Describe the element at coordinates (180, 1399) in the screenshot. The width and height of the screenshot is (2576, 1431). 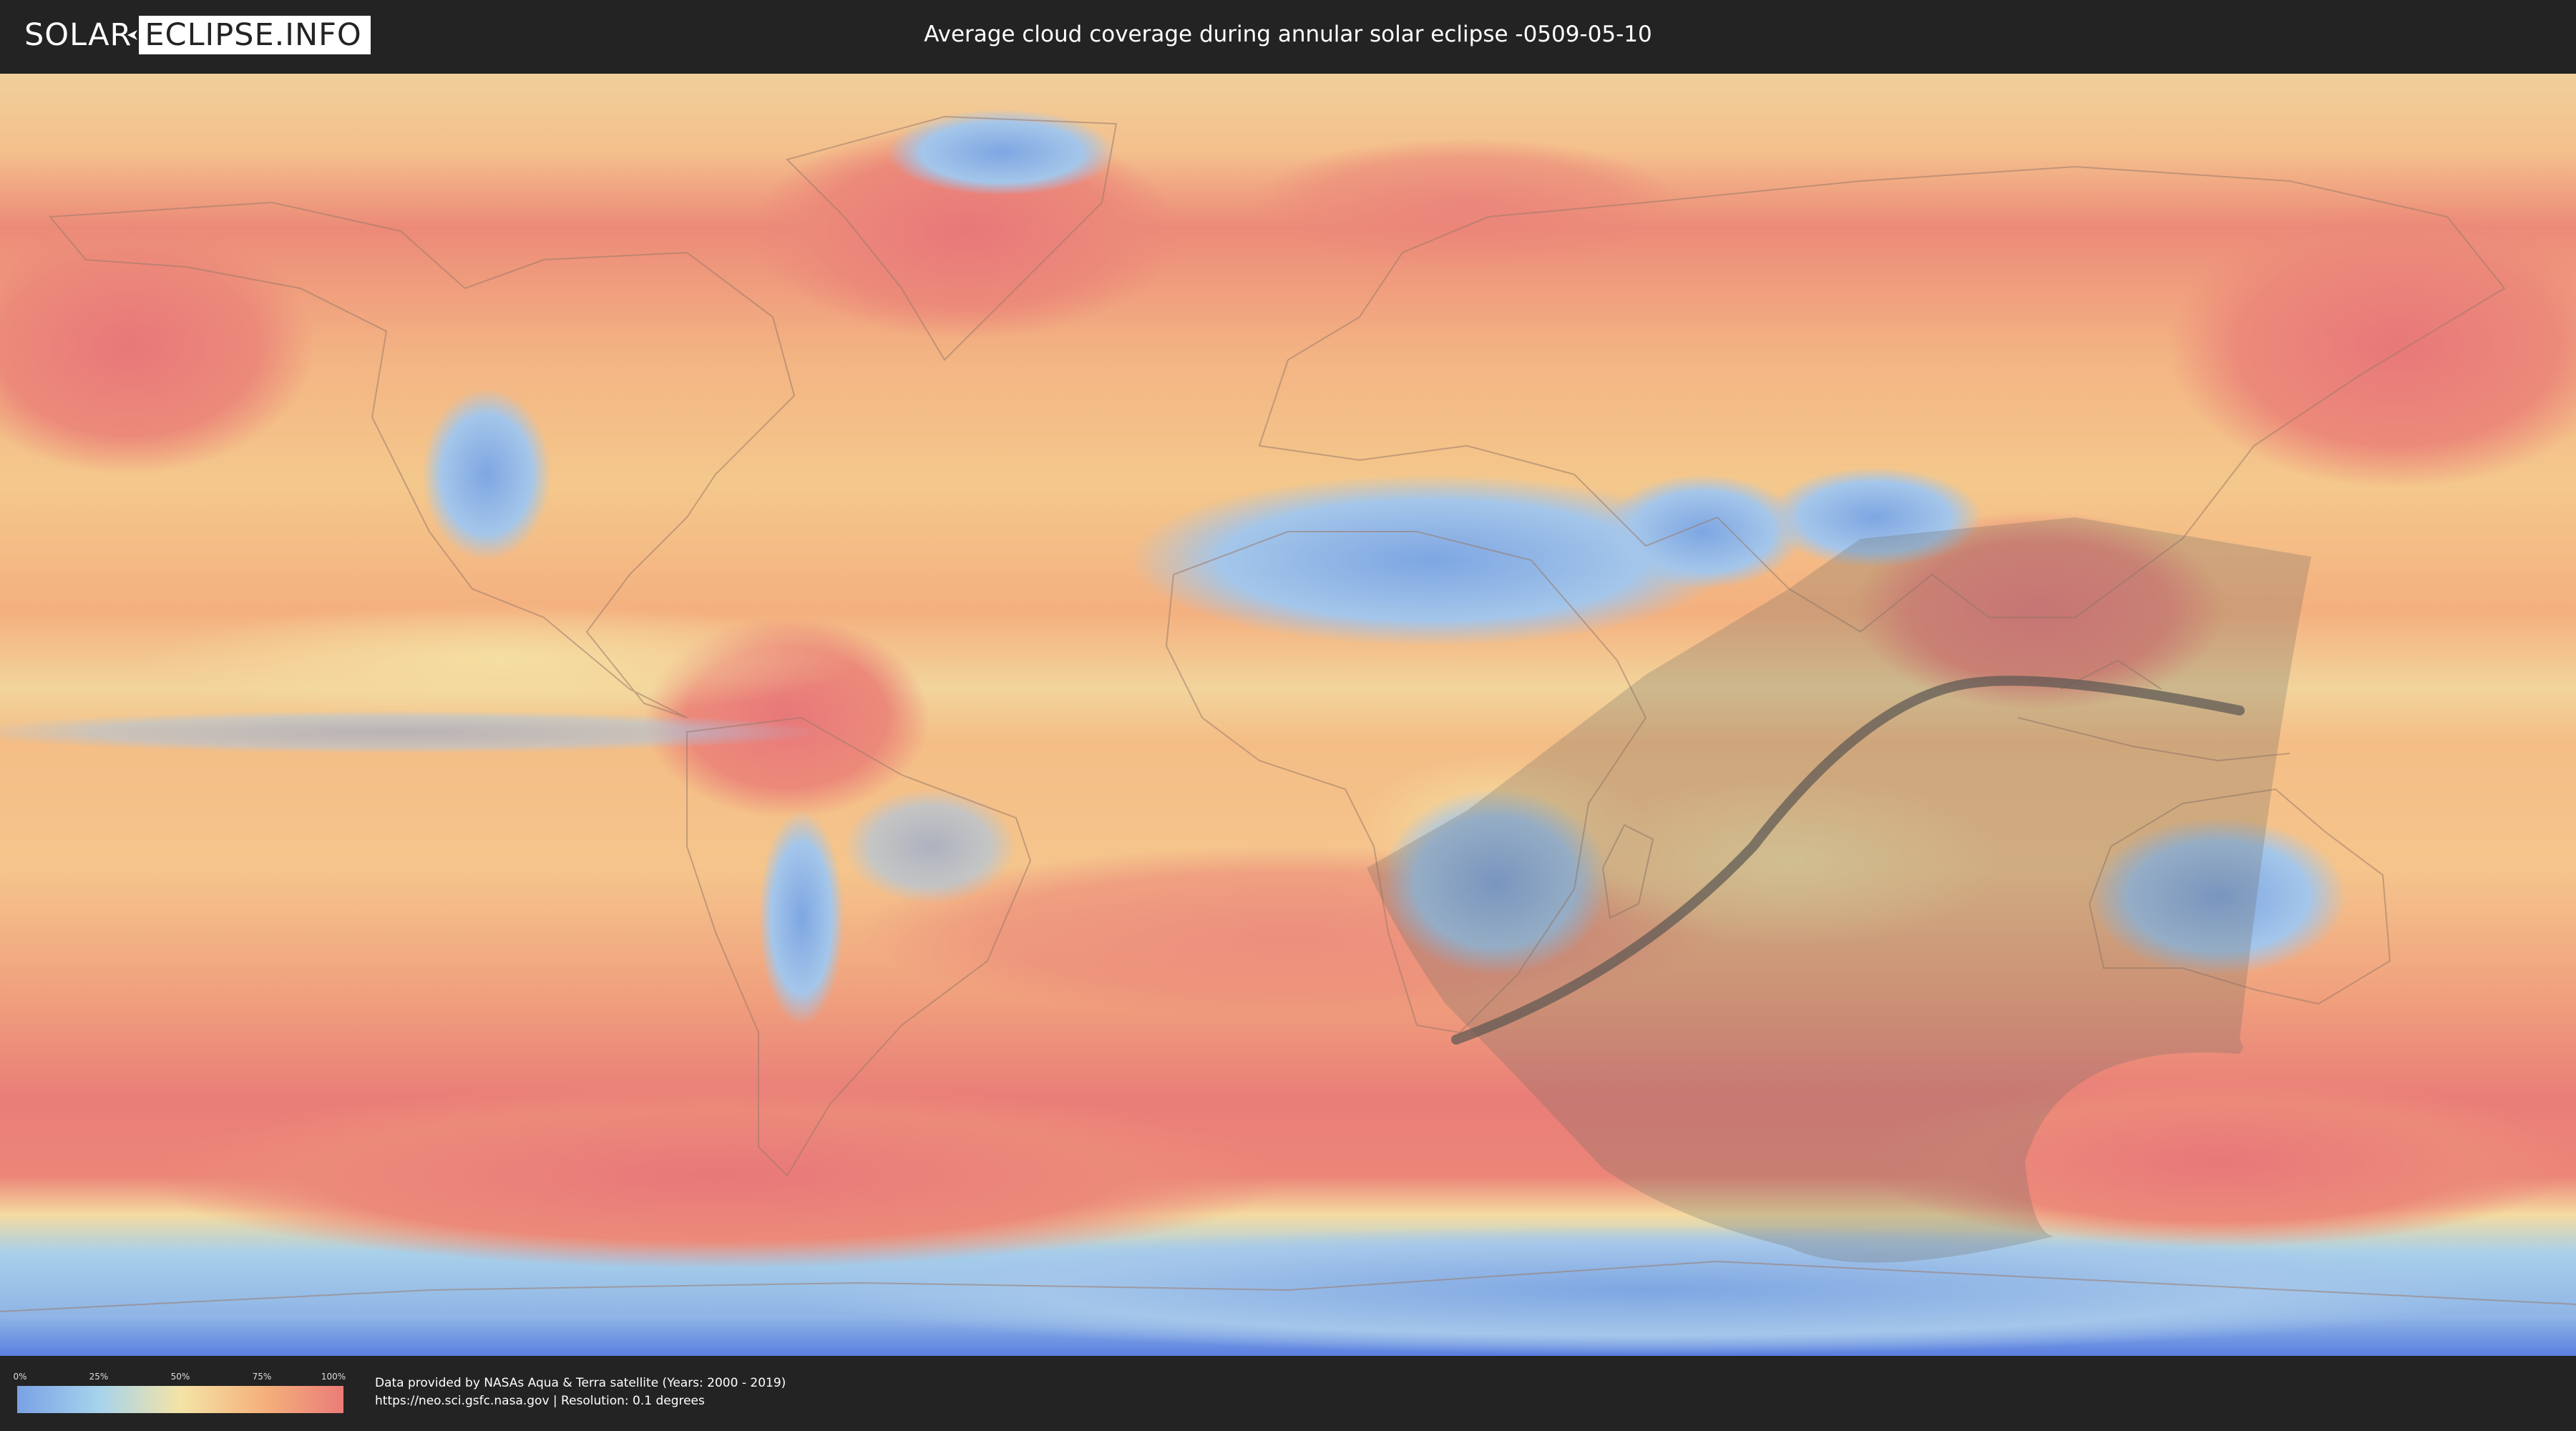
I see `legend-color-scale` at that location.